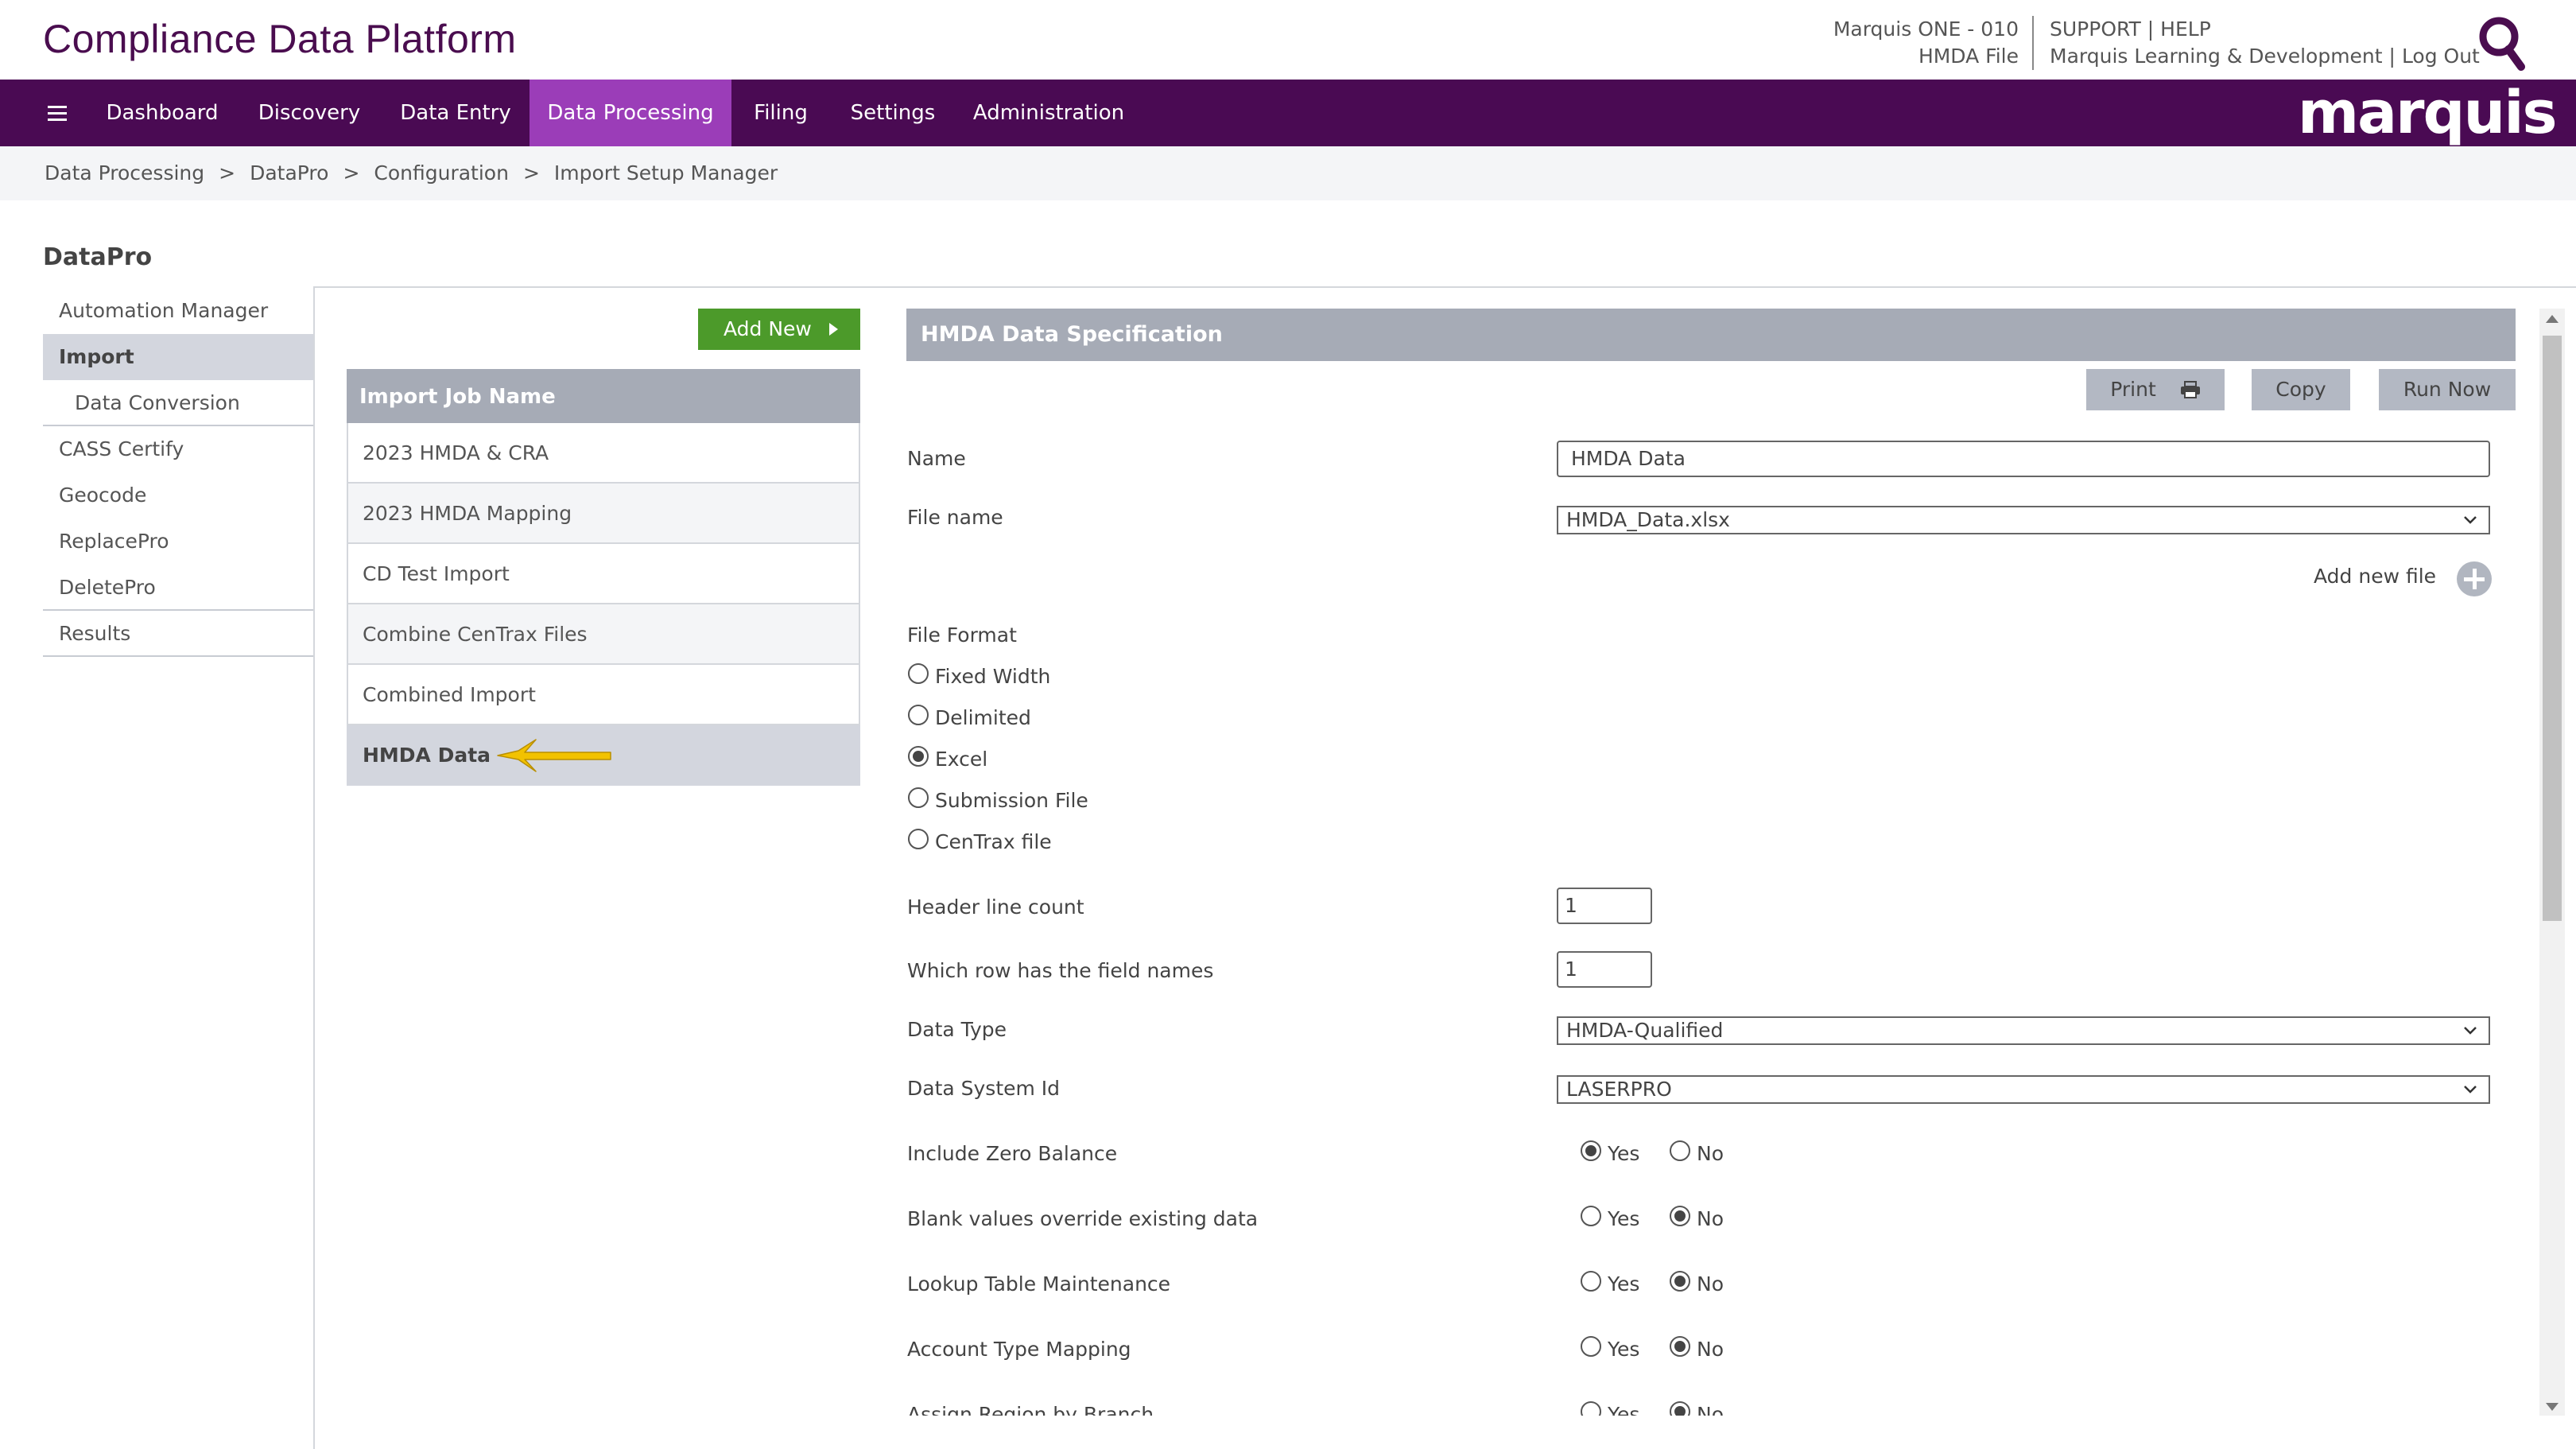 The height and width of the screenshot is (1449, 2576). I want to click on support-link: SUPPORT, so click(2095, 29).